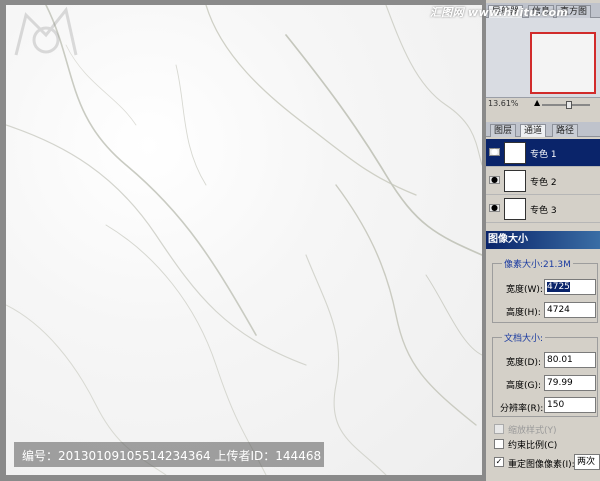 The image size is (600, 481). I want to click on channel-label: 专色 1, so click(543, 155).